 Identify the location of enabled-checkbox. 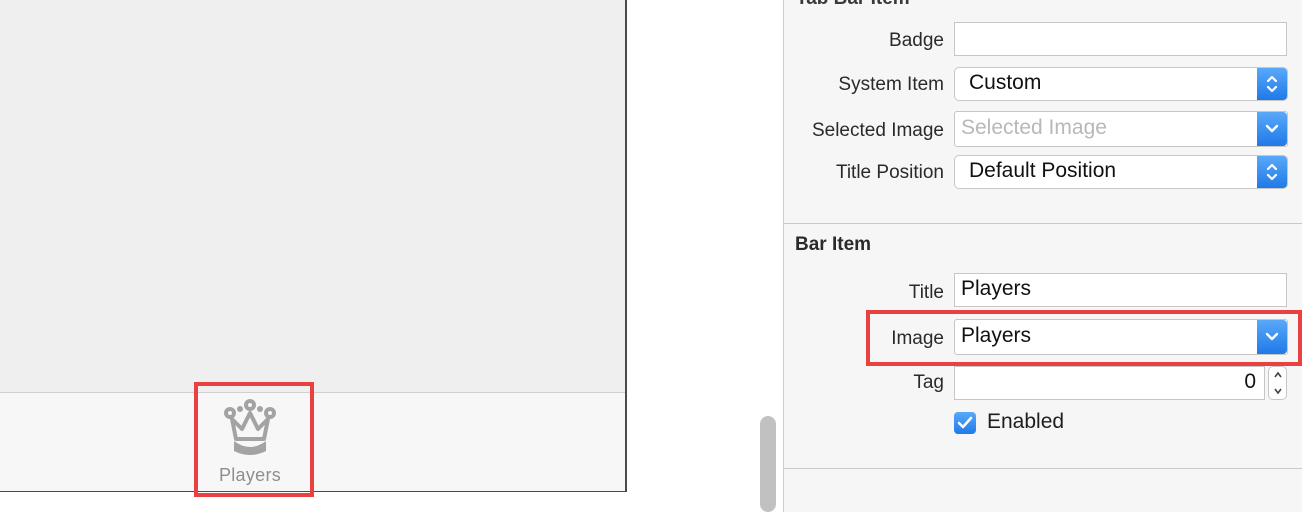
(965, 423).